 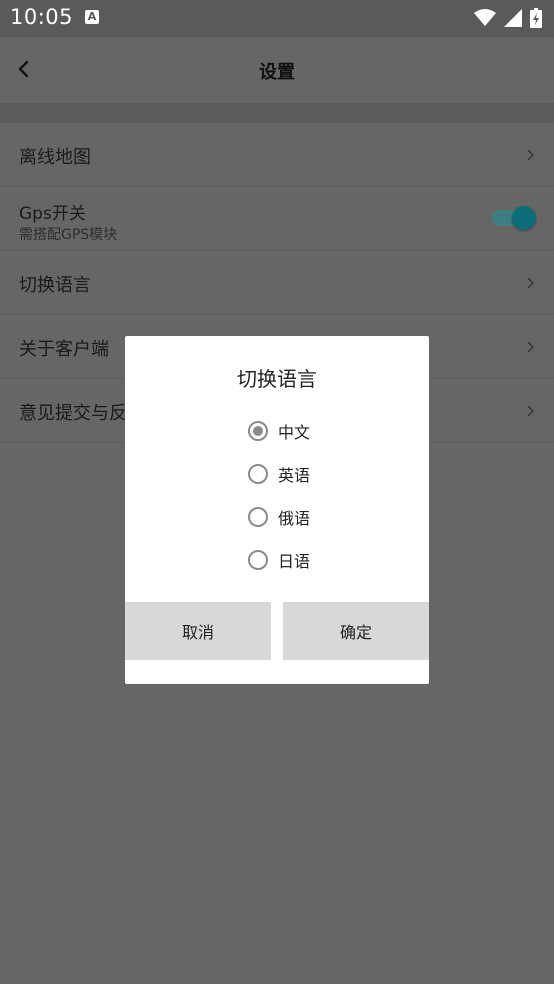 I want to click on option-label: 俄语, so click(x=294, y=518).